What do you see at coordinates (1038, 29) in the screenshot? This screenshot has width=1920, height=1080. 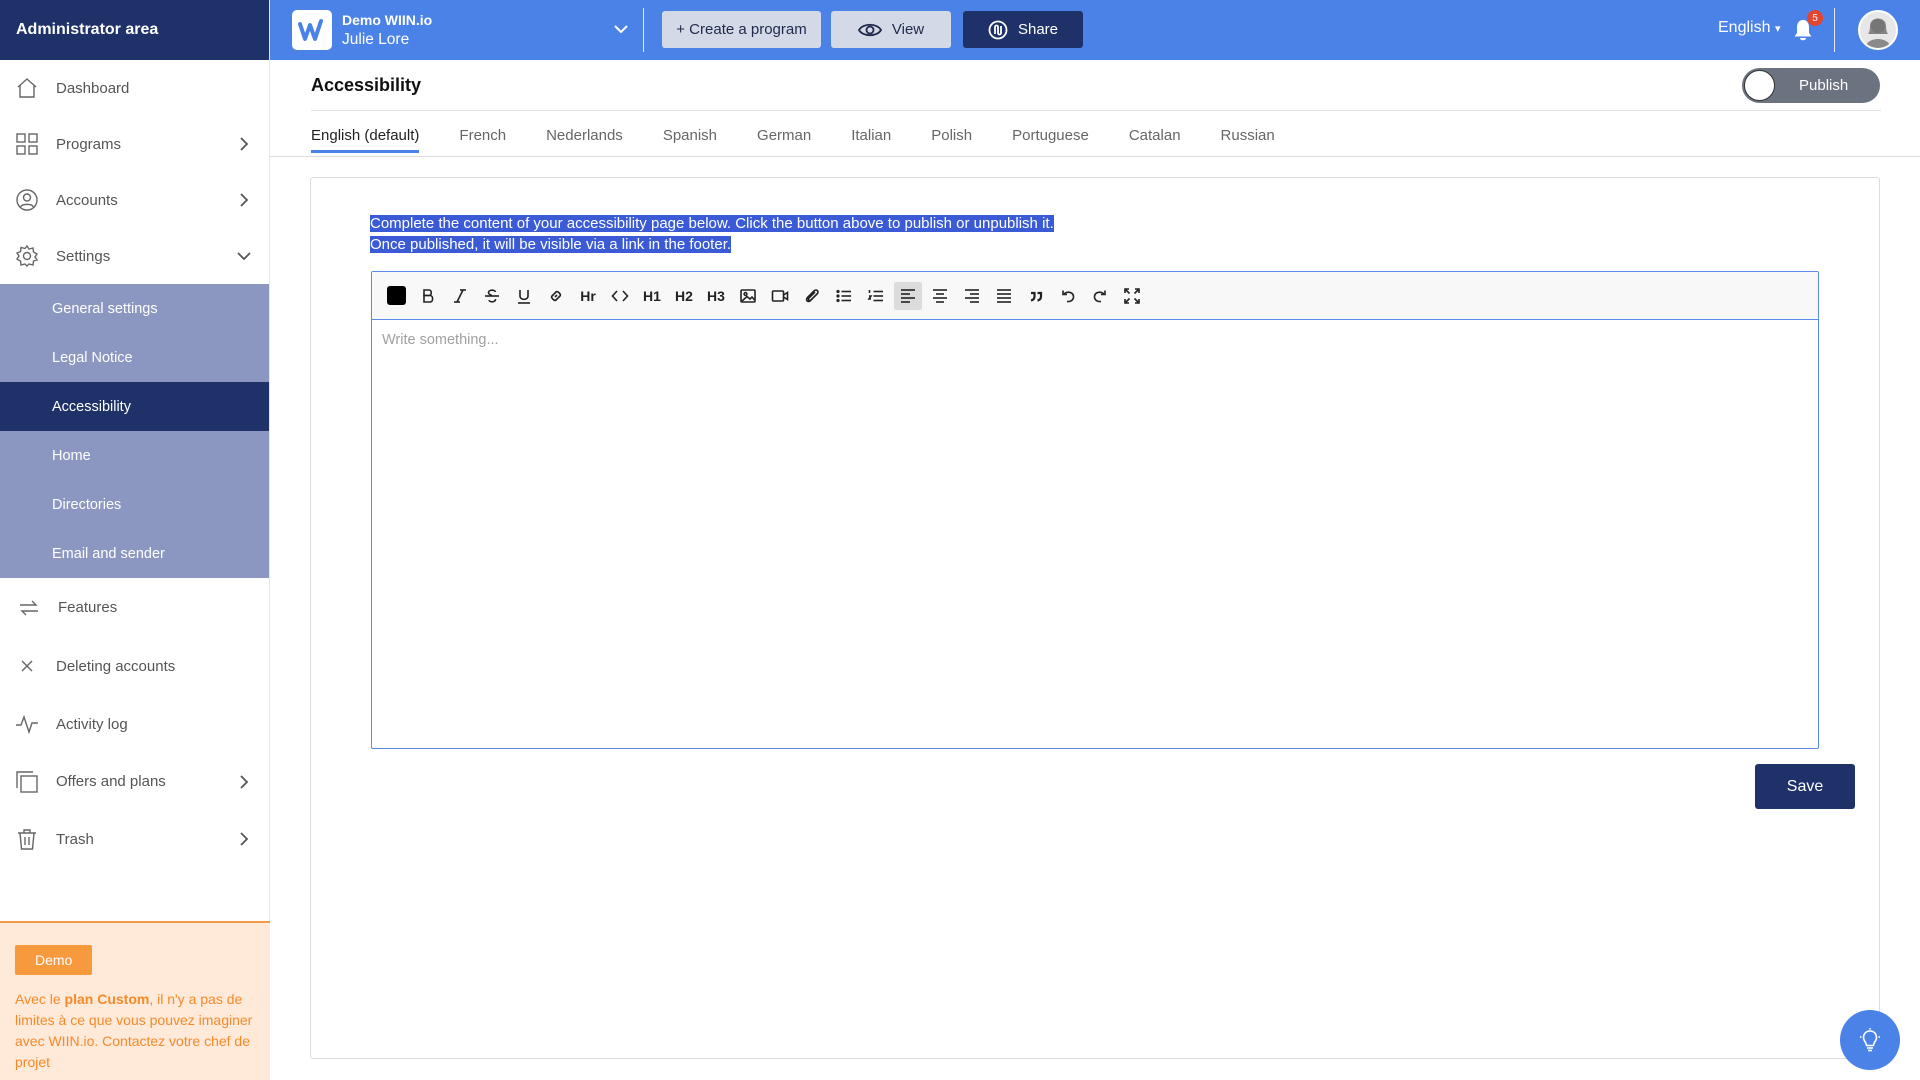 I see `share-button-label: Share` at bounding box center [1038, 29].